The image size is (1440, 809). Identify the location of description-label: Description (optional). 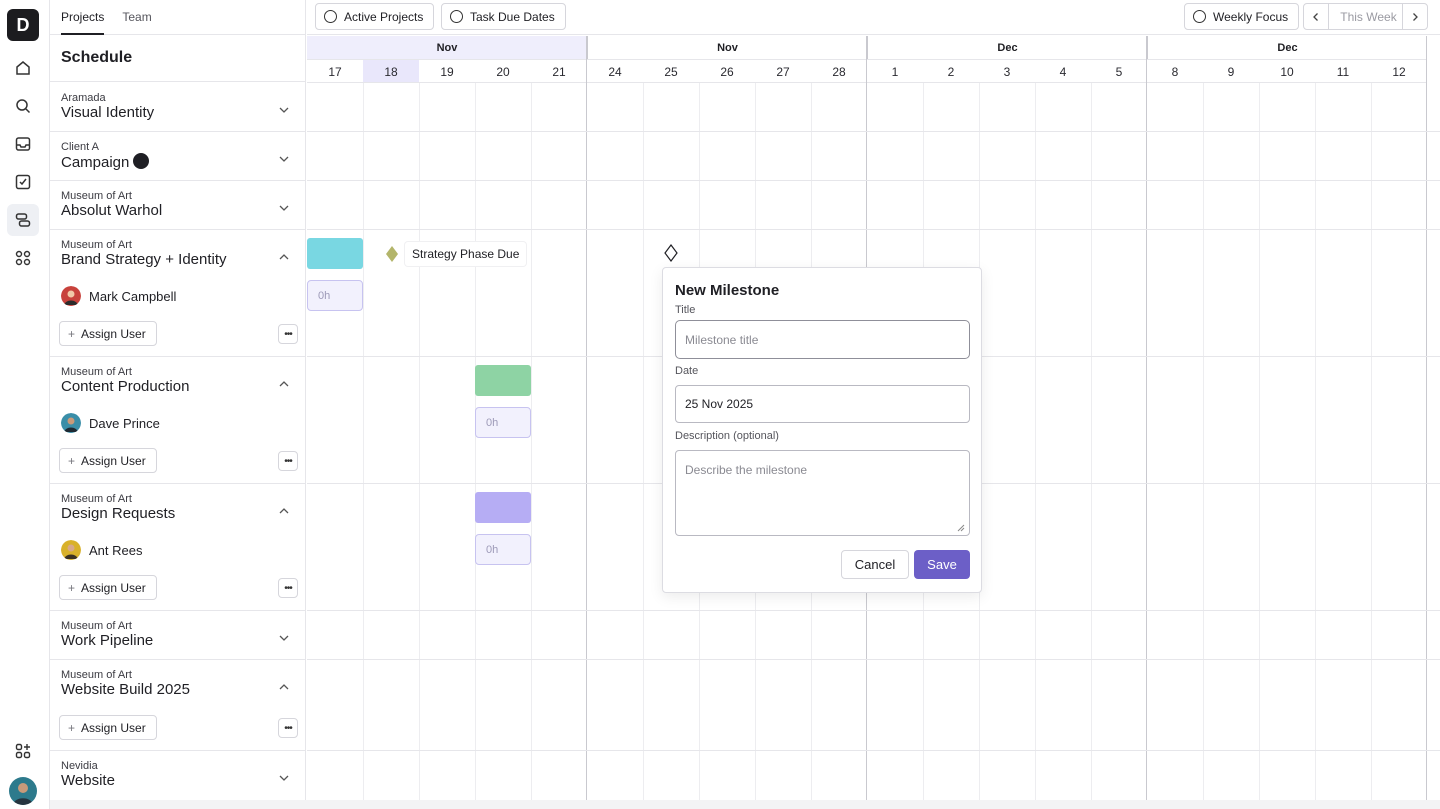
(727, 436).